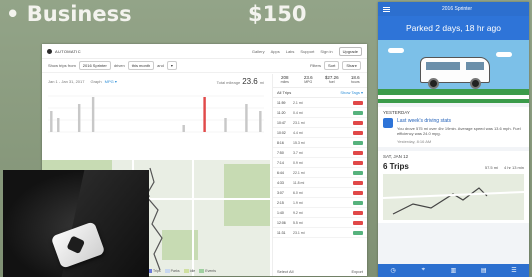 Image resolution: width=532 pixels, height=277 pixels. Describe the element at coordinates (157, 270) in the screenshot. I see `legend-trips: Trips` at that location.